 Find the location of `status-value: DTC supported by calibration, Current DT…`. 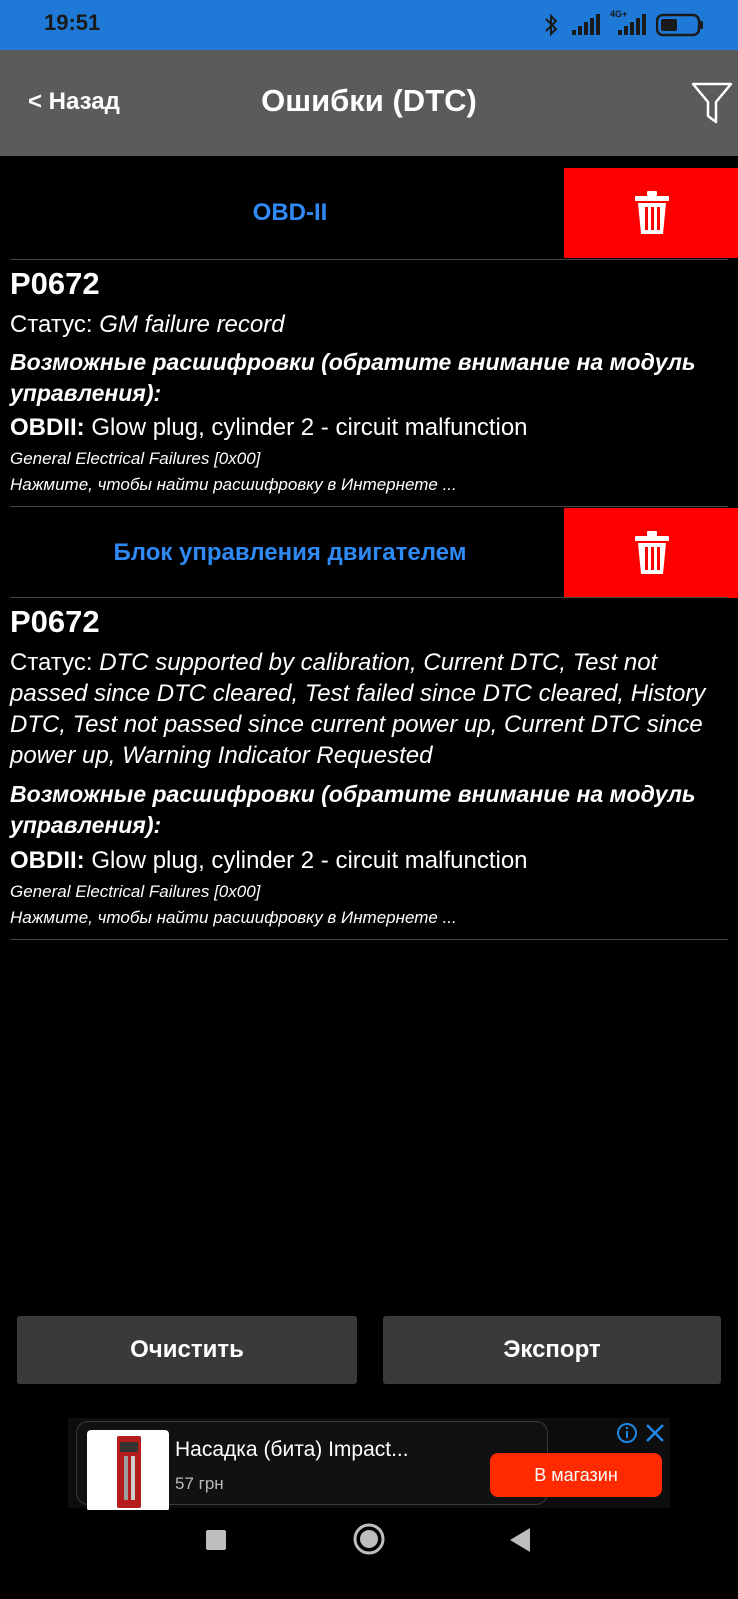

status-value: DTC supported by calibration, Current DT… is located at coordinates (358, 709).